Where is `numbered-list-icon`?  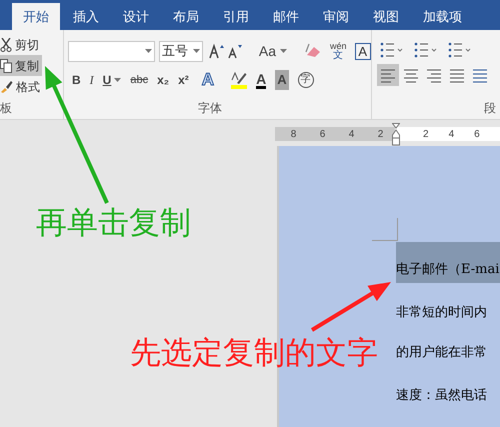
numbered-list-icon is located at coordinates (426, 50).